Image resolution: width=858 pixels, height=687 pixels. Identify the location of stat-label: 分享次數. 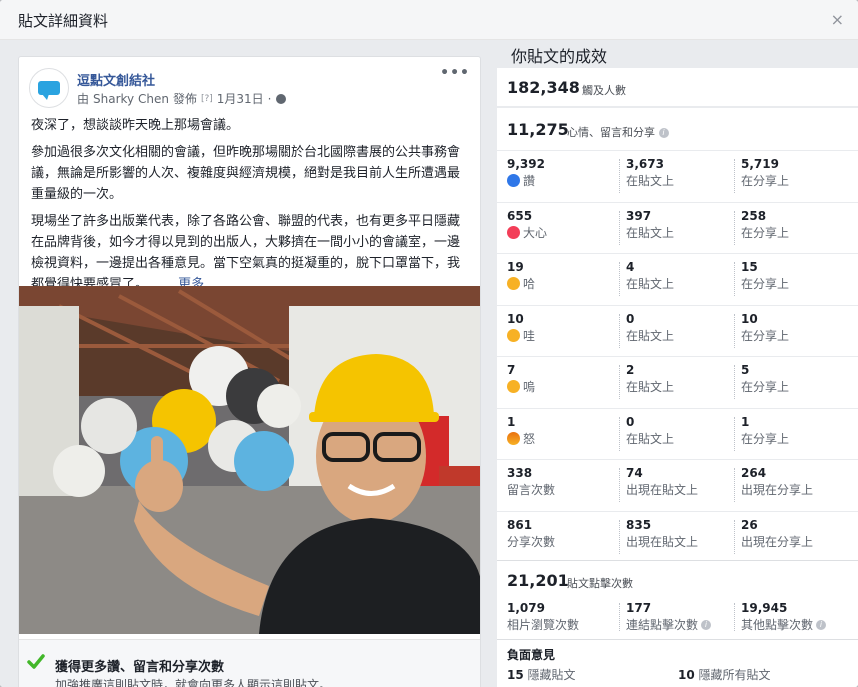
(531, 541).